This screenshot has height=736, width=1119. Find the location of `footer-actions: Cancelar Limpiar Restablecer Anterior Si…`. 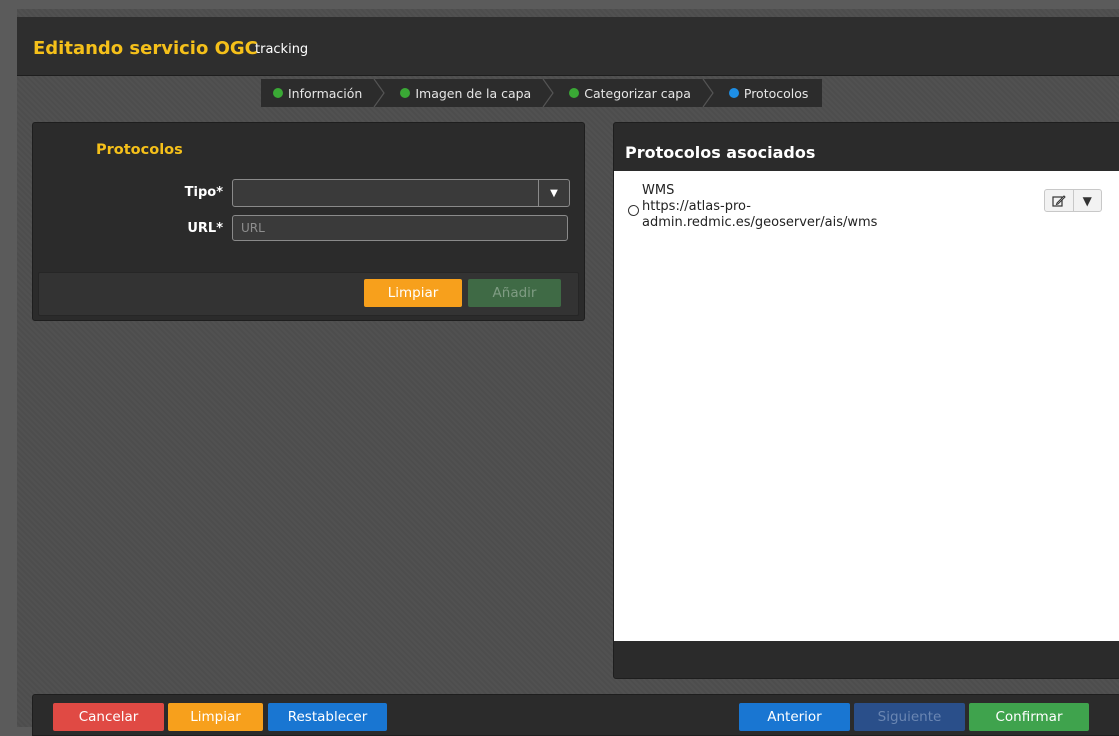

footer-actions: Cancelar Limpiar Restablecer Anterior Si… is located at coordinates (575, 715).